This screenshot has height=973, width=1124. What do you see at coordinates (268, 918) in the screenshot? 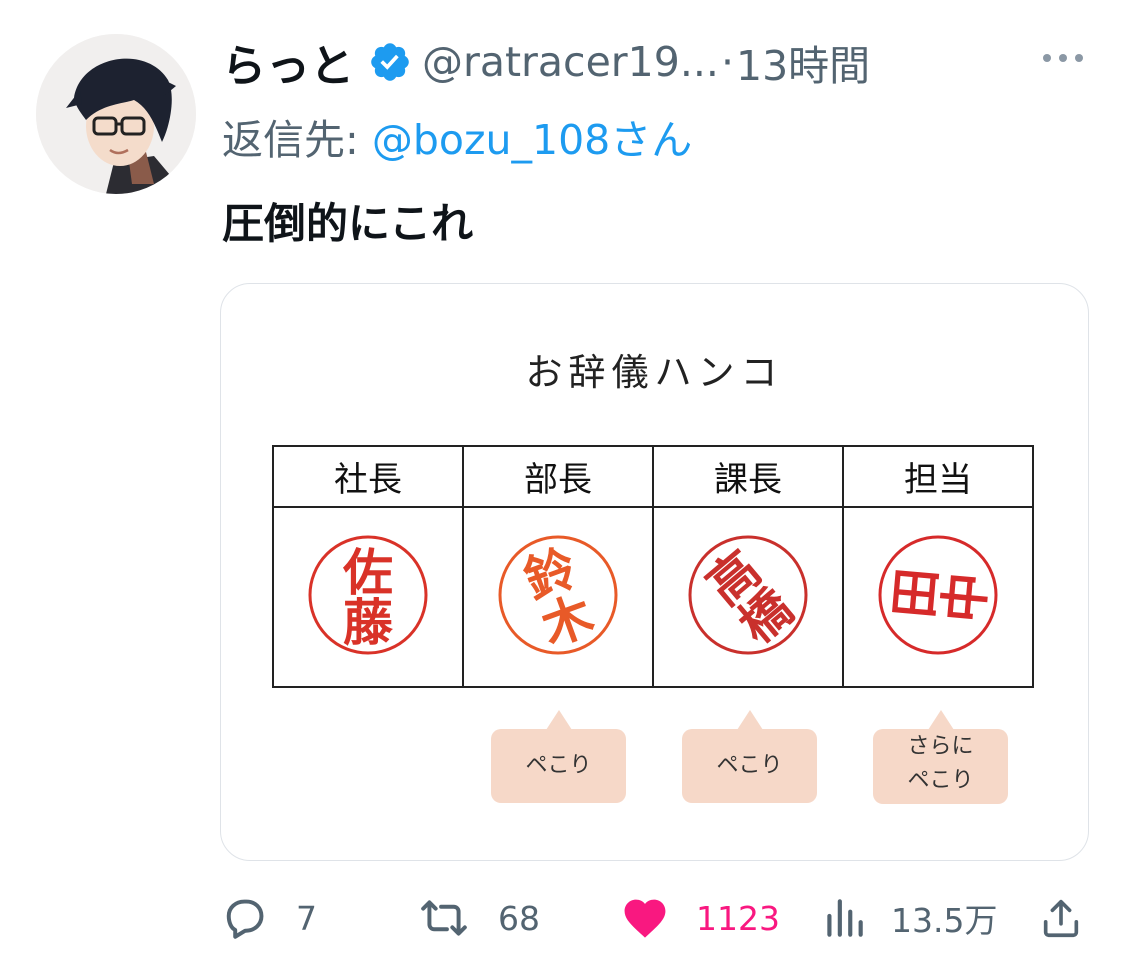
I see `reply-button: 7` at bounding box center [268, 918].